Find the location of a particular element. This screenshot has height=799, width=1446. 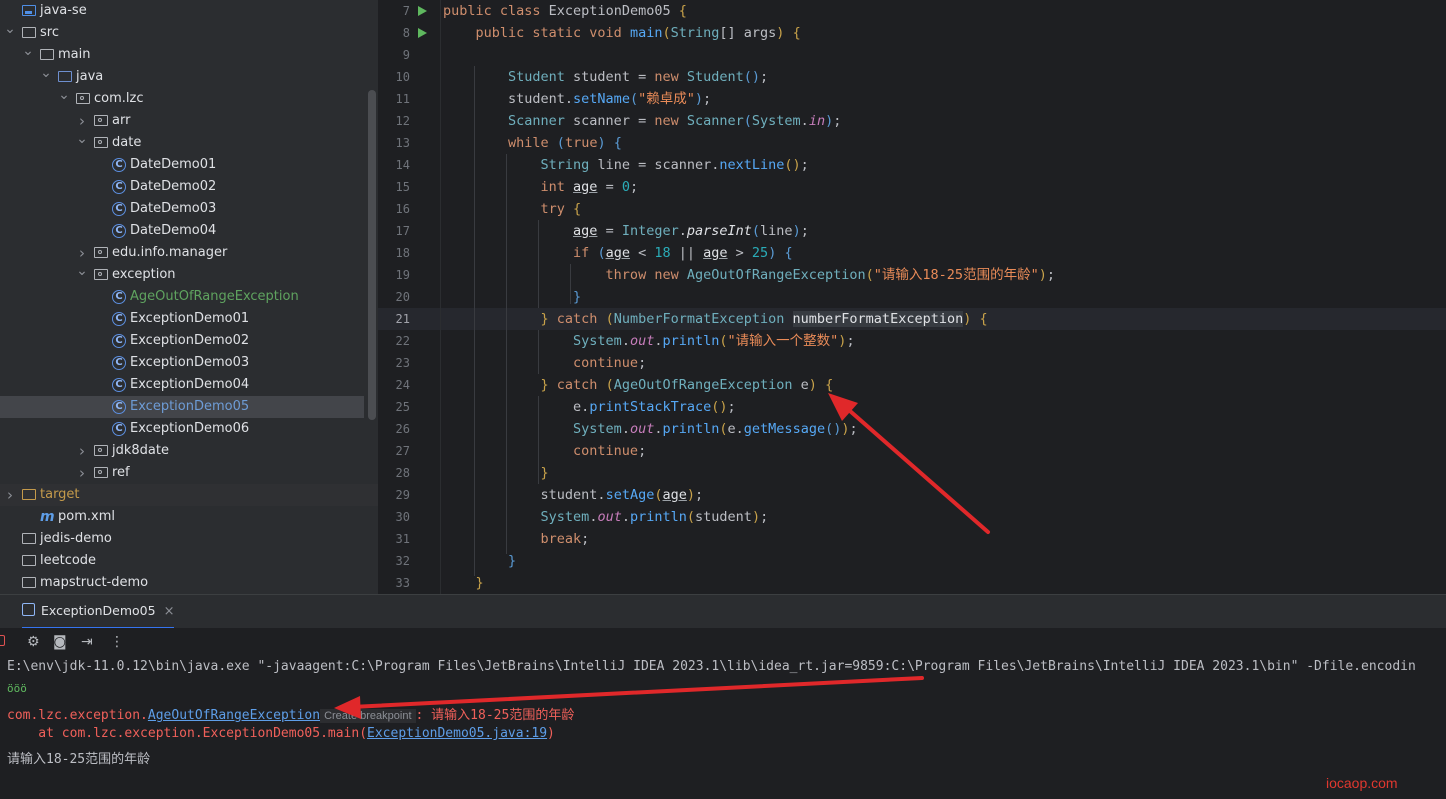

tree-item-com-lzc: ⌄ com.lzc is located at coordinates (189, 98).